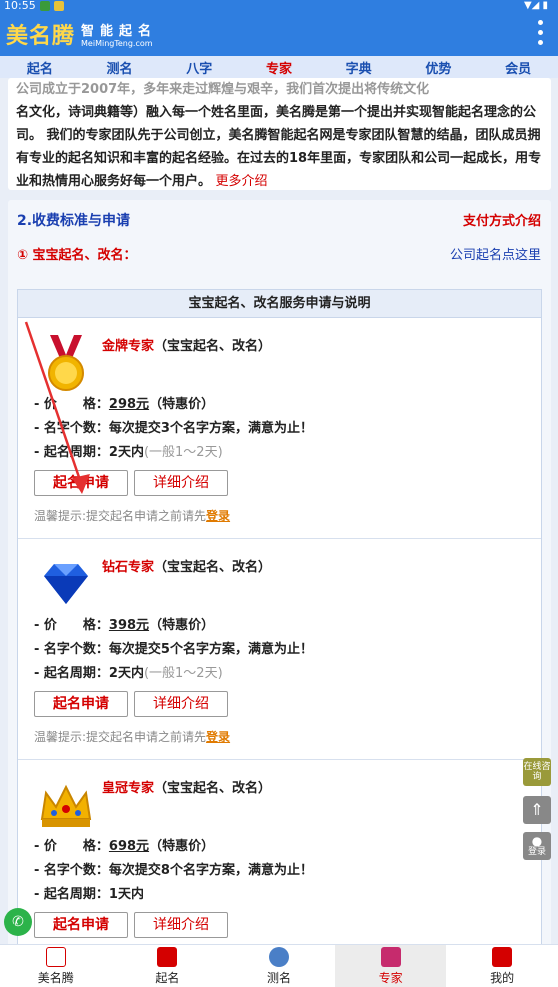 The width and height of the screenshot is (558, 987). I want to click on price-value: 398元, so click(129, 625).